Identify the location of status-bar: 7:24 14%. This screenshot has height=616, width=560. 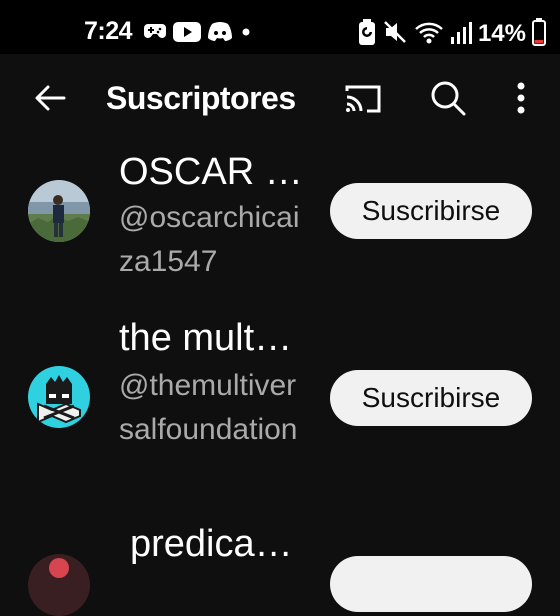
(280, 27).